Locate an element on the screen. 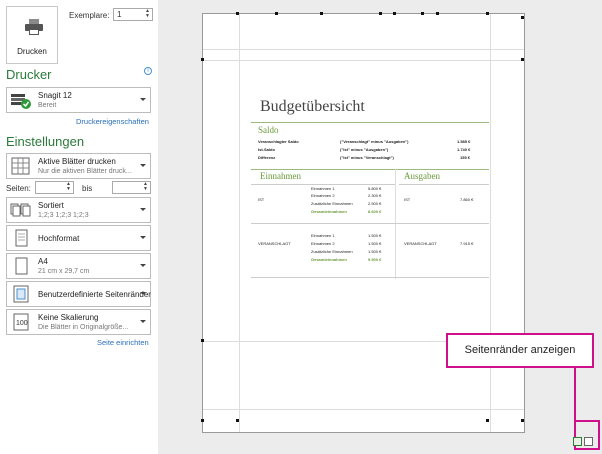 Image resolution: width=602 pixels, height=454 pixels. collate-select: Sortiert 1;2;3 1;2;3 1;2;3 is located at coordinates (78, 210).